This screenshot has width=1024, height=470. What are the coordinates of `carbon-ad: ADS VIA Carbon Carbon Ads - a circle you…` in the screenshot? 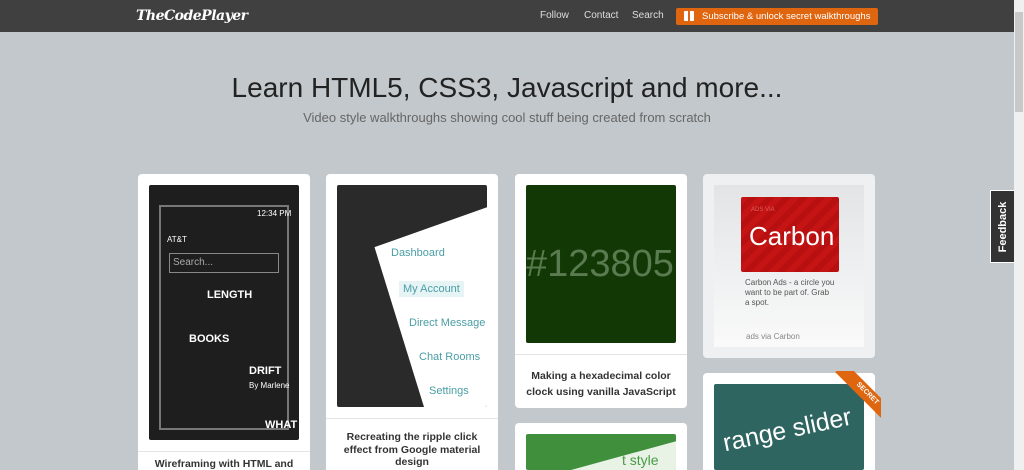 It's located at (789, 266).